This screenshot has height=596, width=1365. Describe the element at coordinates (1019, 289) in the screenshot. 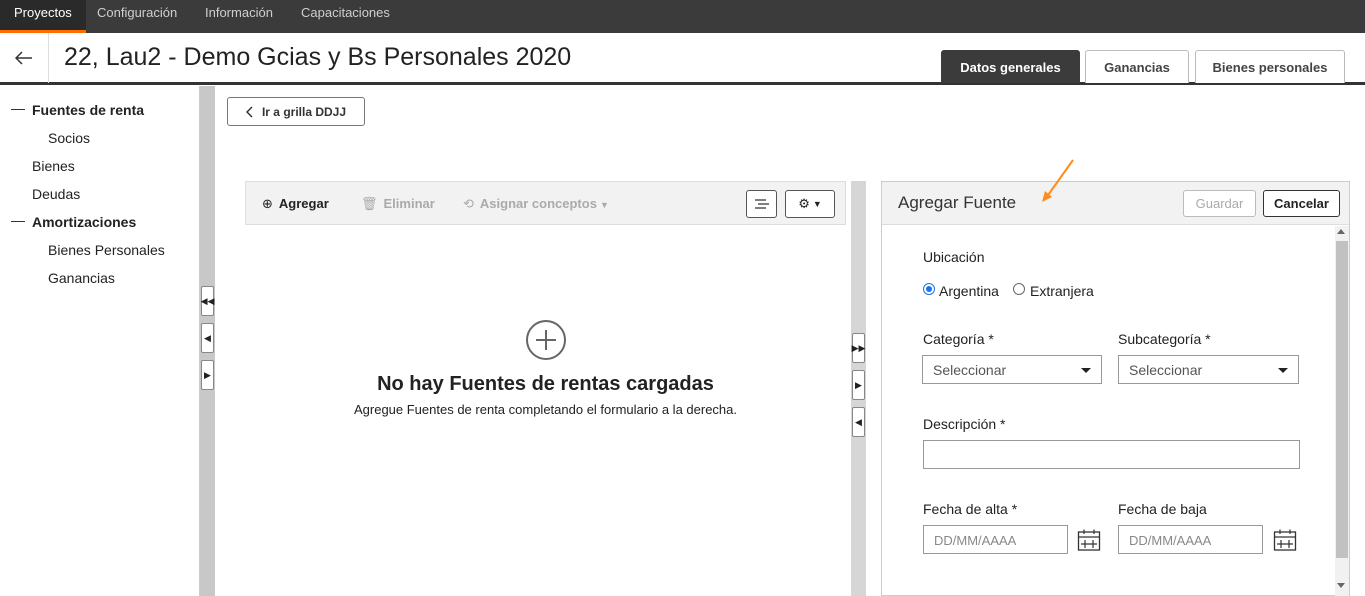

I see `radio-extranjera` at that location.